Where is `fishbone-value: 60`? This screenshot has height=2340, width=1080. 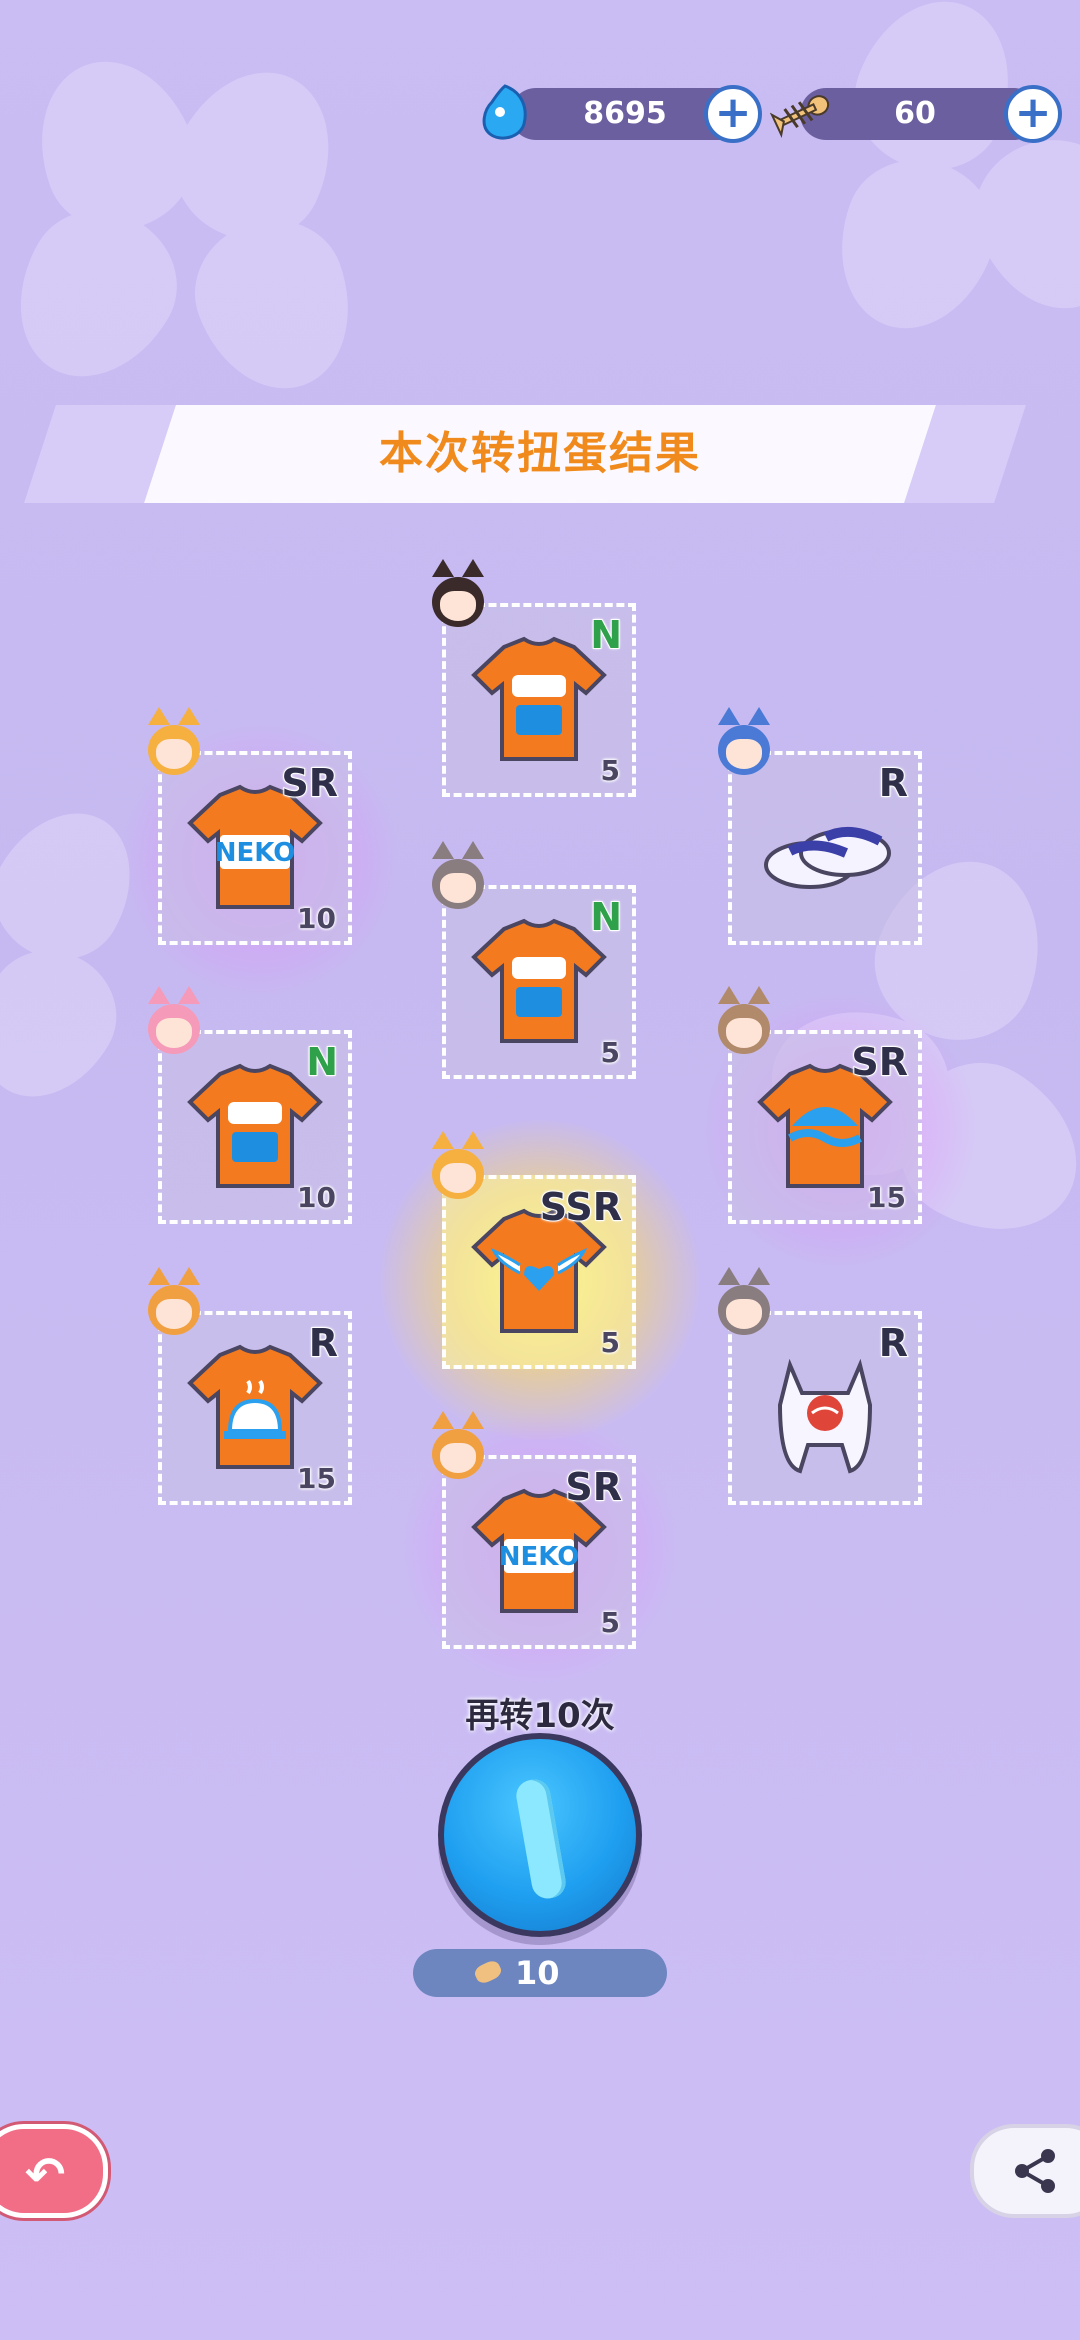
fishbone-value: 60 is located at coordinates (915, 113).